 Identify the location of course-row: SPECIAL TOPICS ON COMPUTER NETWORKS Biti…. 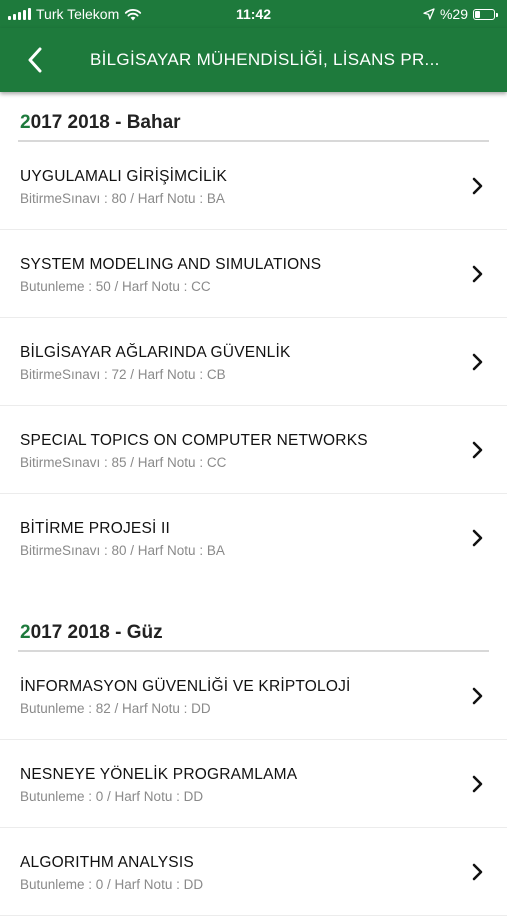
(253, 450).